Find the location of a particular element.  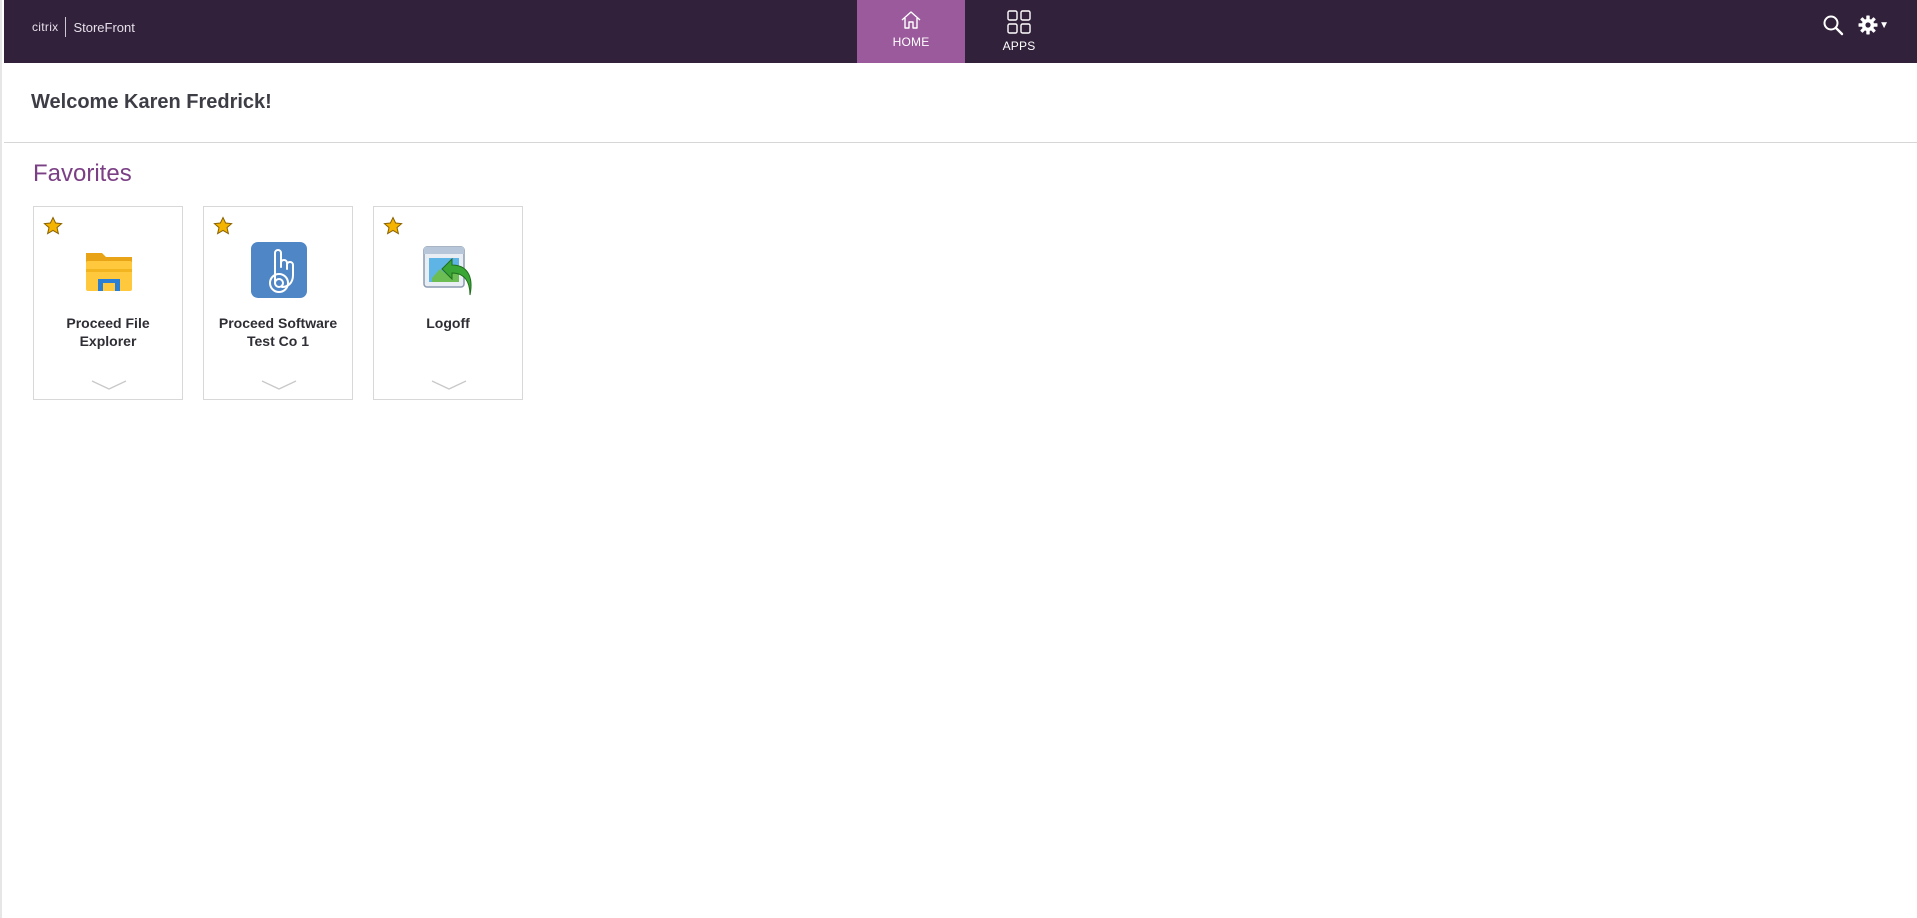

brand-product: StoreFront is located at coordinates (104, 27).